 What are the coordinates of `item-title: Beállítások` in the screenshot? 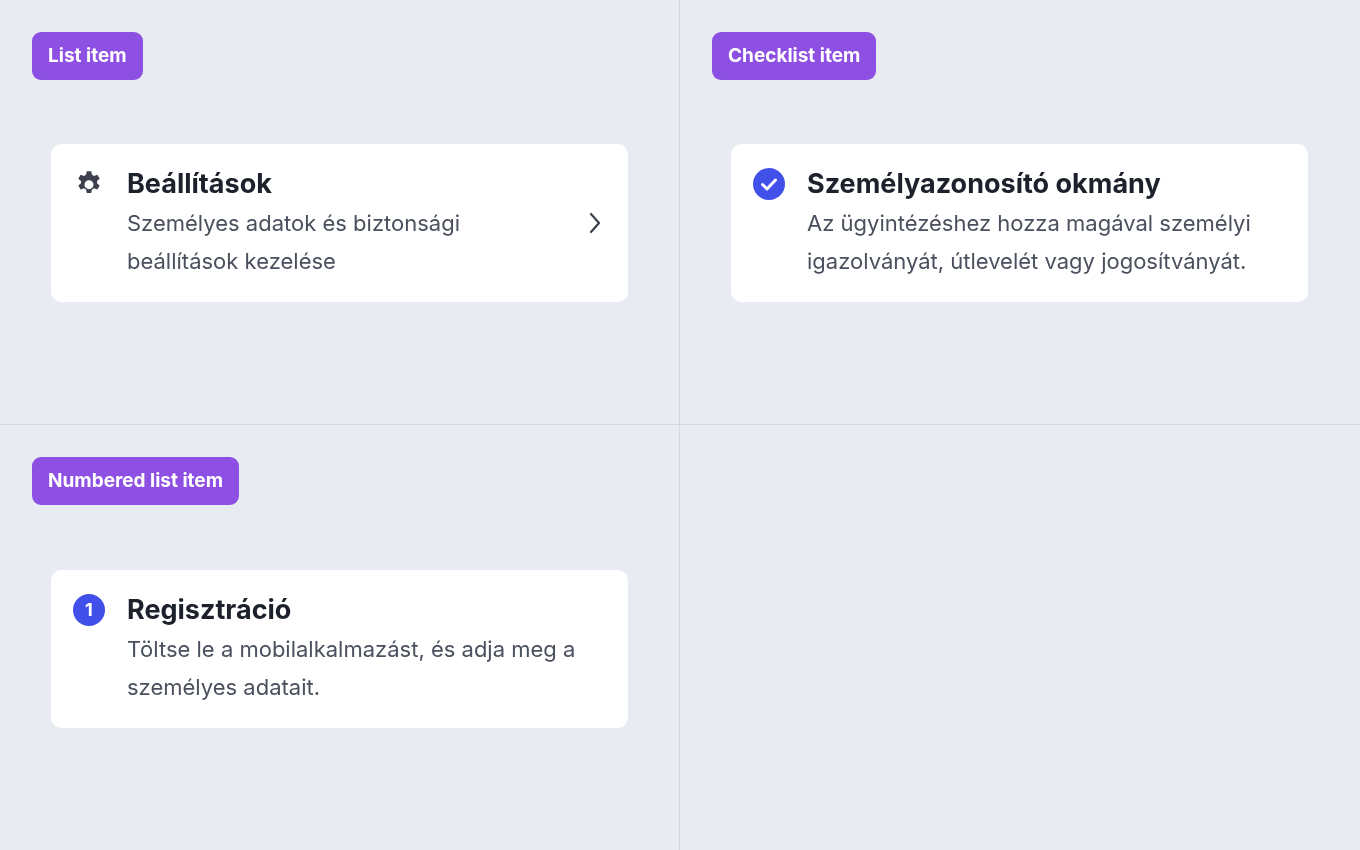 It's located at (200, 184).